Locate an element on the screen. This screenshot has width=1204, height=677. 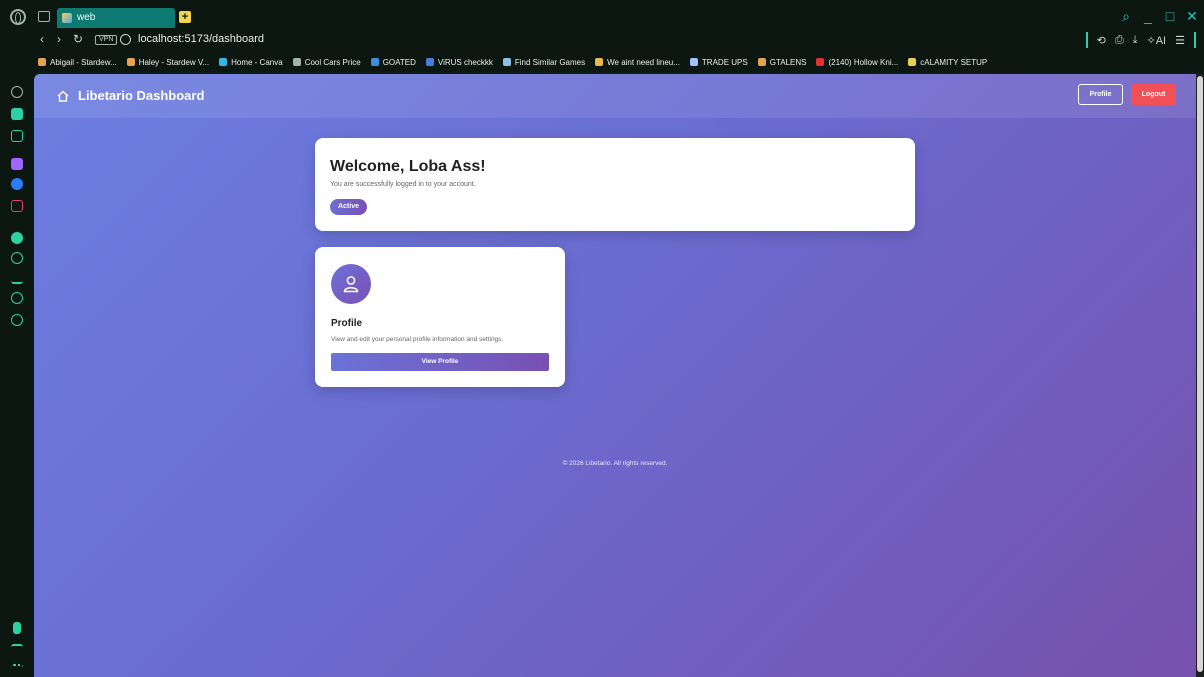
gx-corner-icon is located at coordinates (17, 650).